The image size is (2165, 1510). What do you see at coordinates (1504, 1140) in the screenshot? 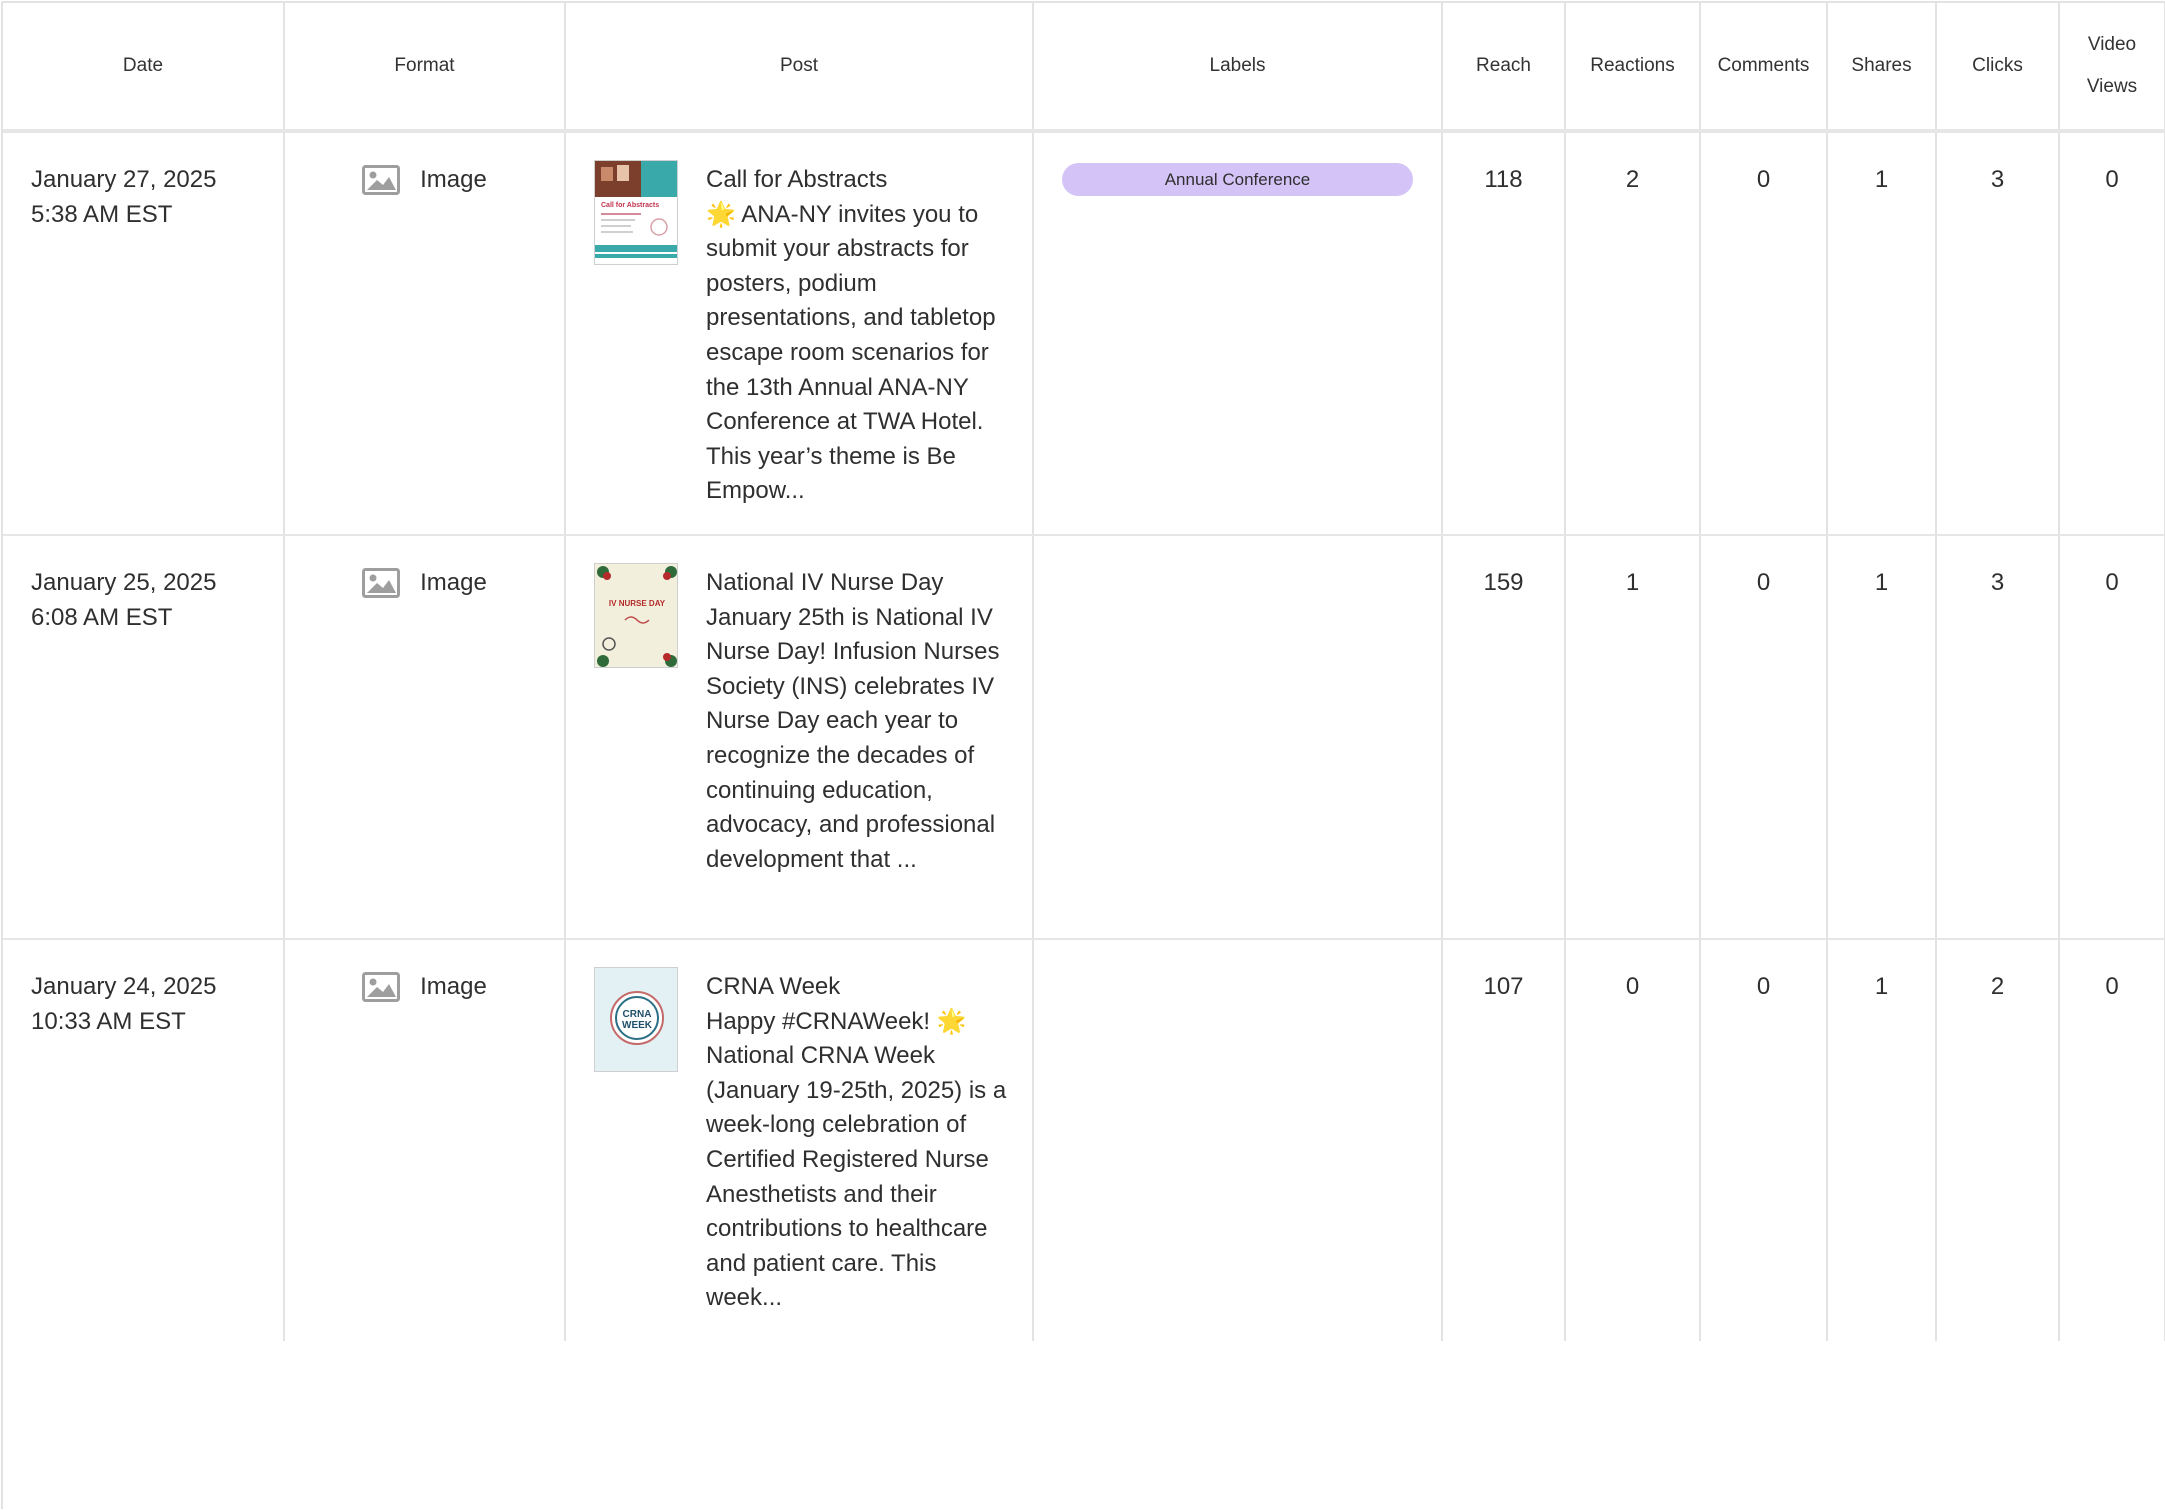
I see `reach-cell: 107` at bounding box center [1504, 1140].